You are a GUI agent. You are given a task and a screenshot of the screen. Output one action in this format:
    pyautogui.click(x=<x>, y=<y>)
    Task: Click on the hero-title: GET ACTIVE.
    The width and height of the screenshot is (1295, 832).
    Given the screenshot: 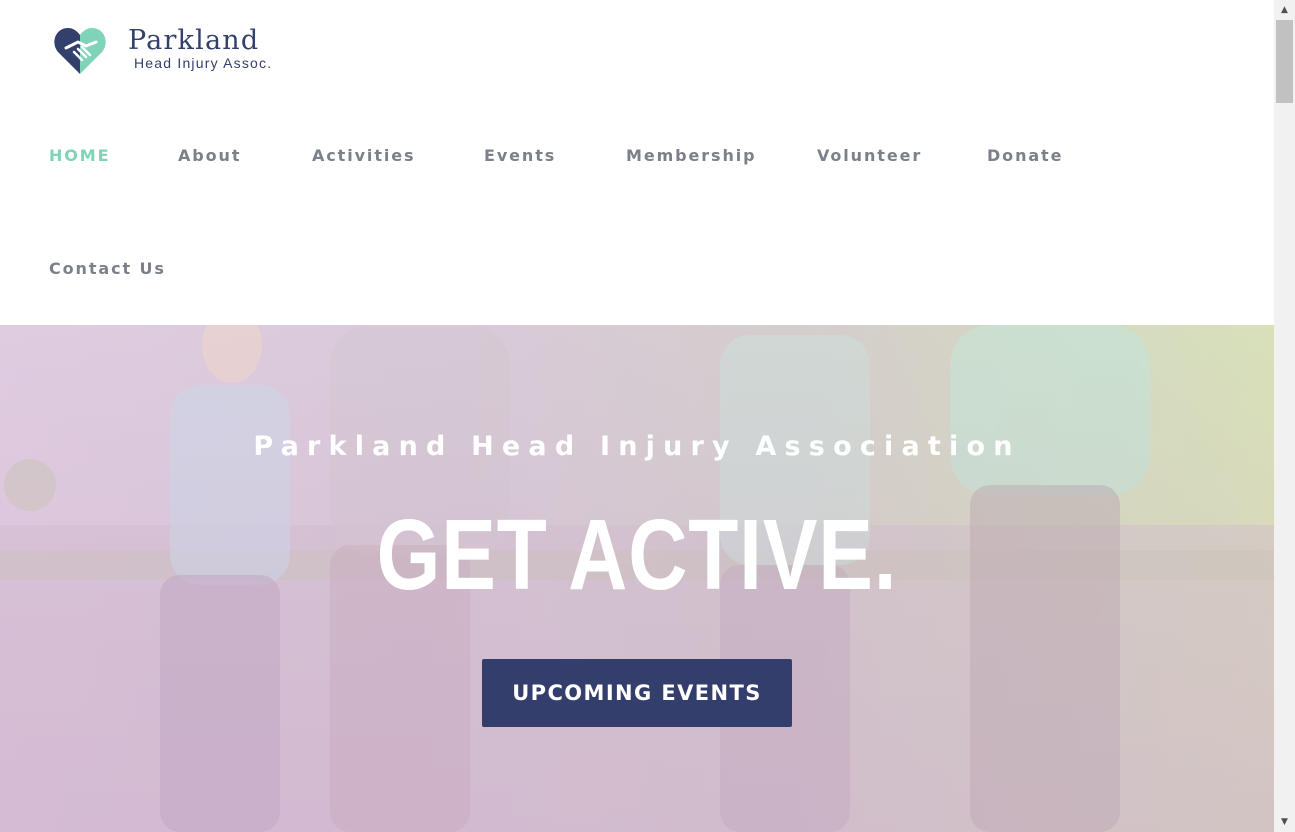 What is the action you would take?
    pyautogui.click(x=637, y=555)
    